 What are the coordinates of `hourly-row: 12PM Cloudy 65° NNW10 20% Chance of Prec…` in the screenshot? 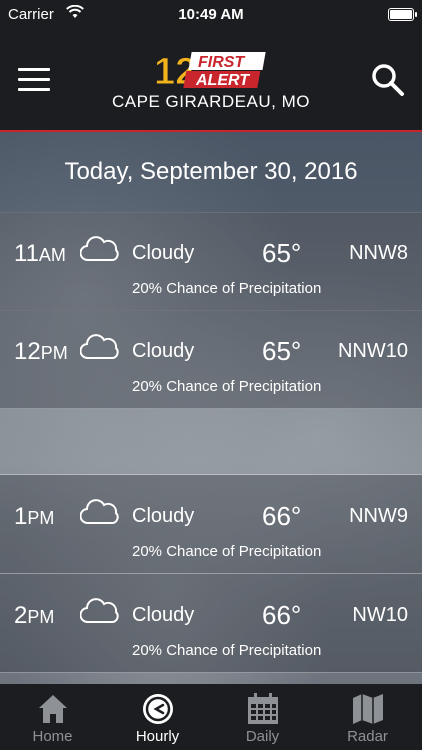 It's located at (211, 359).